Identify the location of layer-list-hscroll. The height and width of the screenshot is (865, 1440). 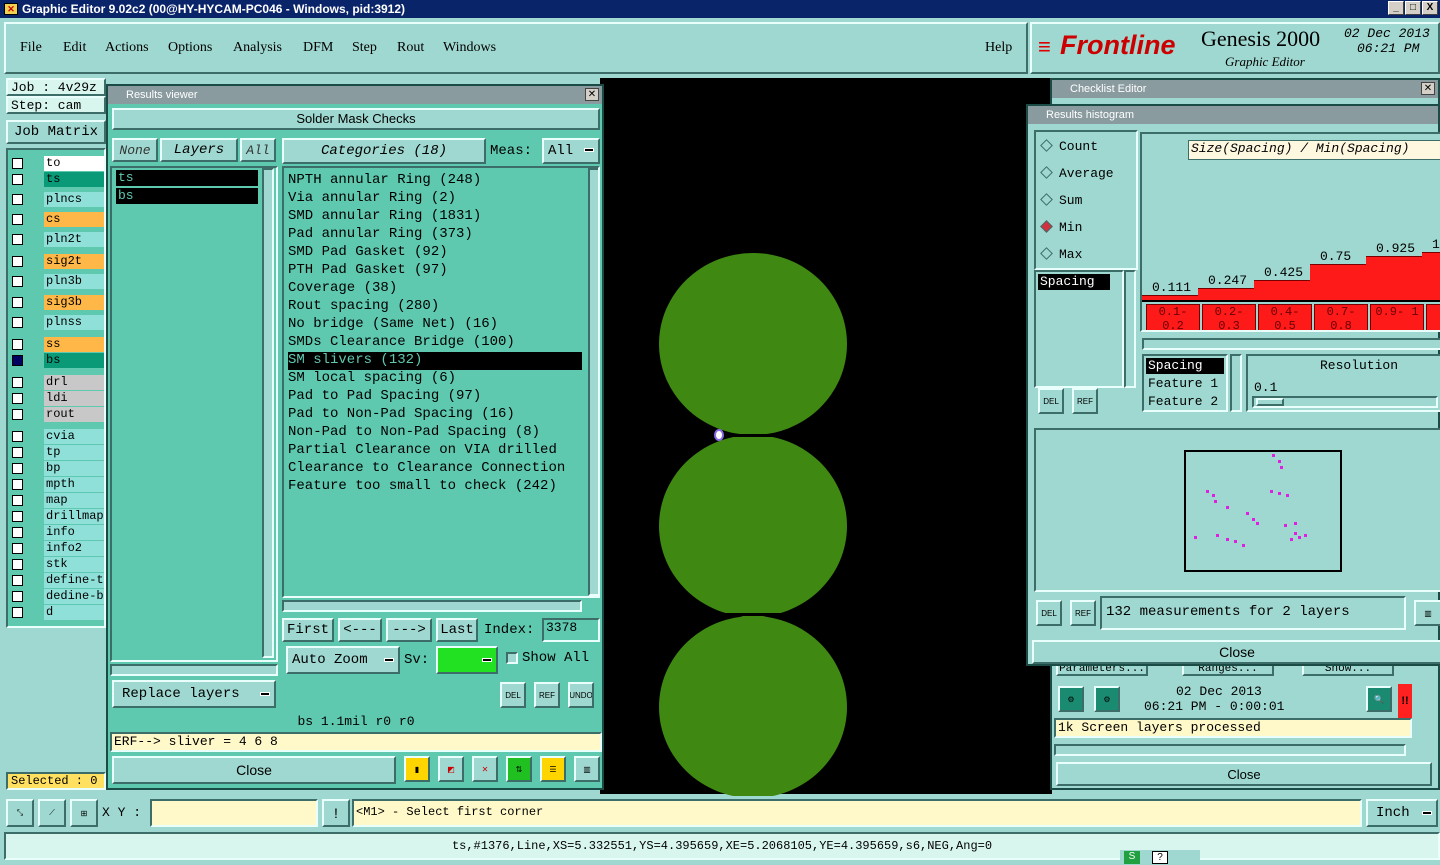
(194, 670).